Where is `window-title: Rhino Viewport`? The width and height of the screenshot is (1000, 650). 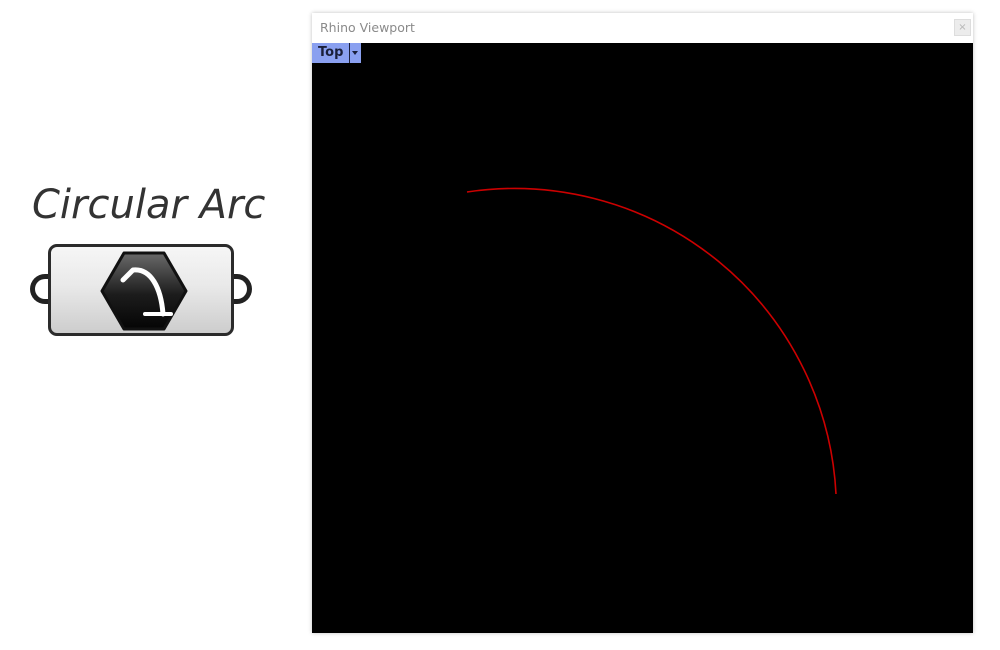 window-title: Rhino Viewport is located at coordinates (367, 27).